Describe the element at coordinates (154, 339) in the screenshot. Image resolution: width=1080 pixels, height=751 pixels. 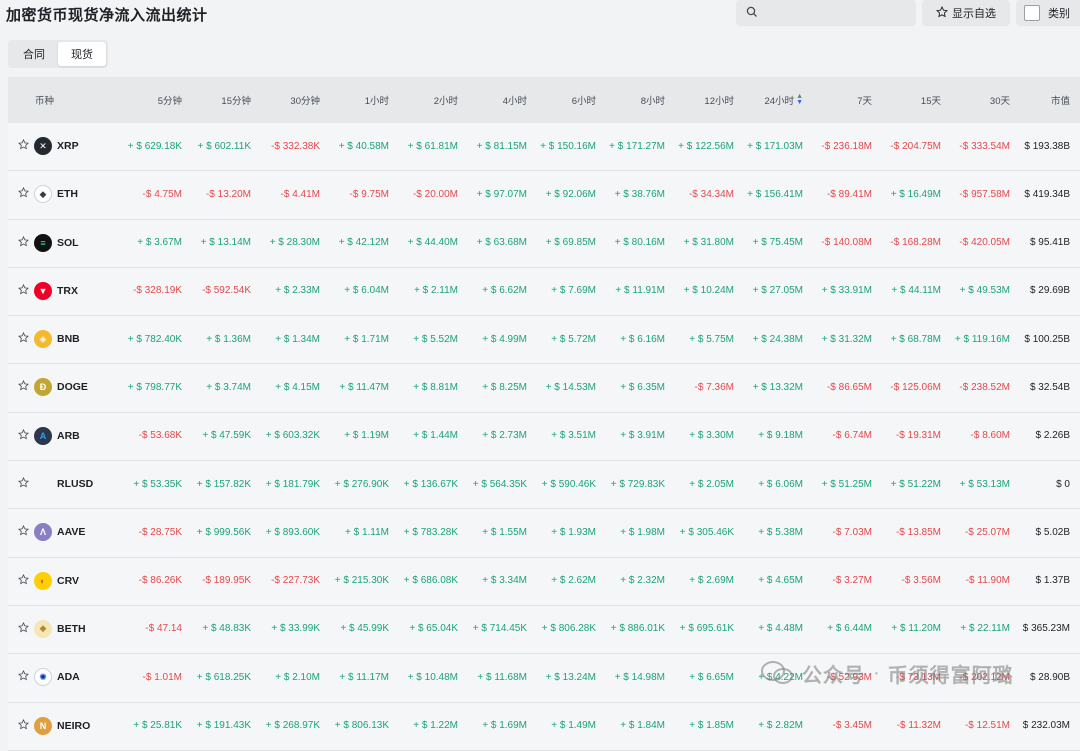
I see `flow-value: + $ 782.40K` at that location.